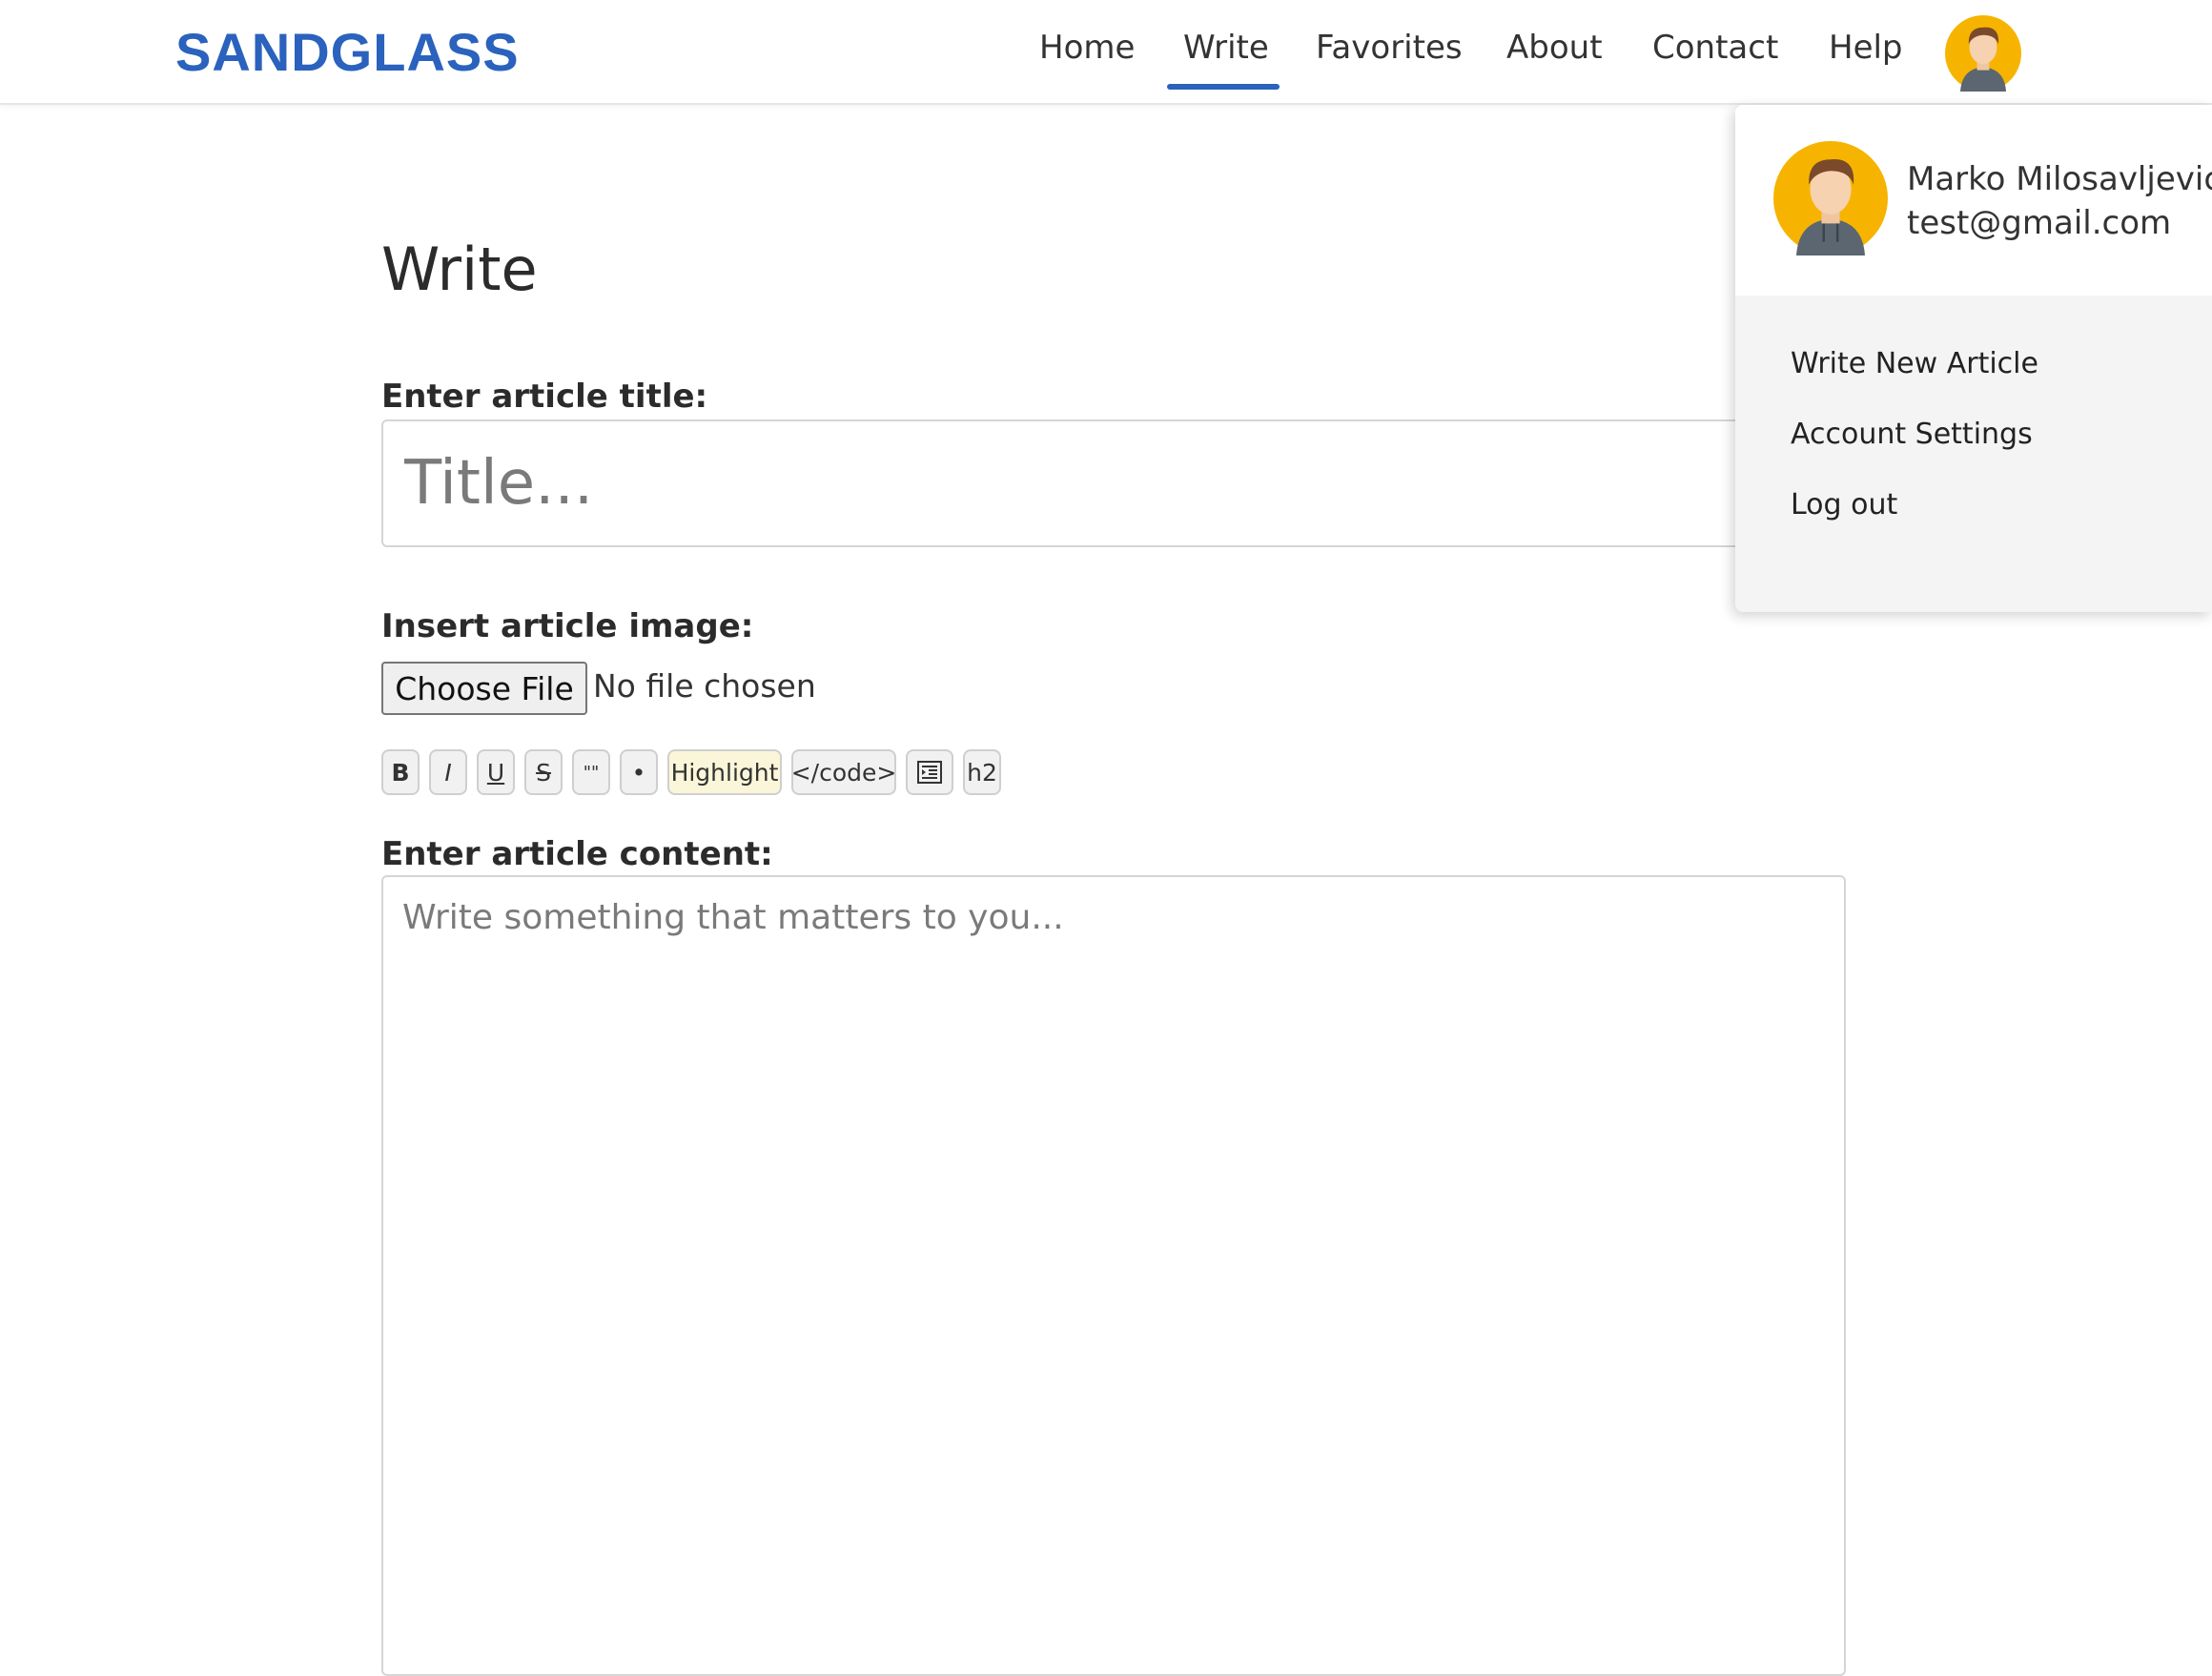 The width and height of the screenshot is (2212, 1676). What do you see at coordinates (567, 626) in the screenshot?
I see `image-label: Insert article image:` at bounding box center [567, 626].